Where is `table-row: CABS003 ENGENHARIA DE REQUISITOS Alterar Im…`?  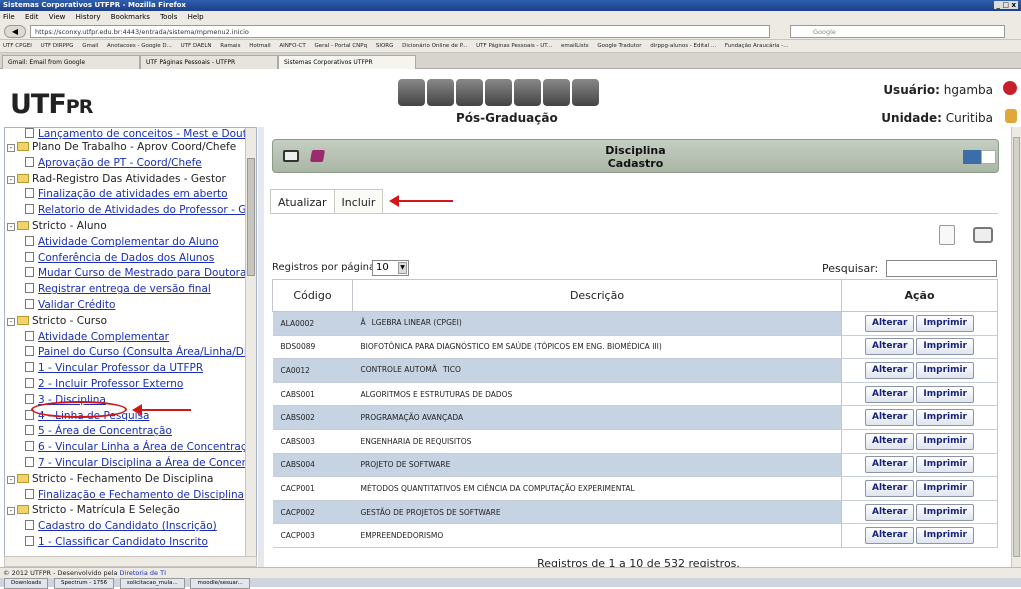 table-row: CABS003 ENGENHARIA DE REQUISITOS Alterar Im… is located at coordinates (635, 441).